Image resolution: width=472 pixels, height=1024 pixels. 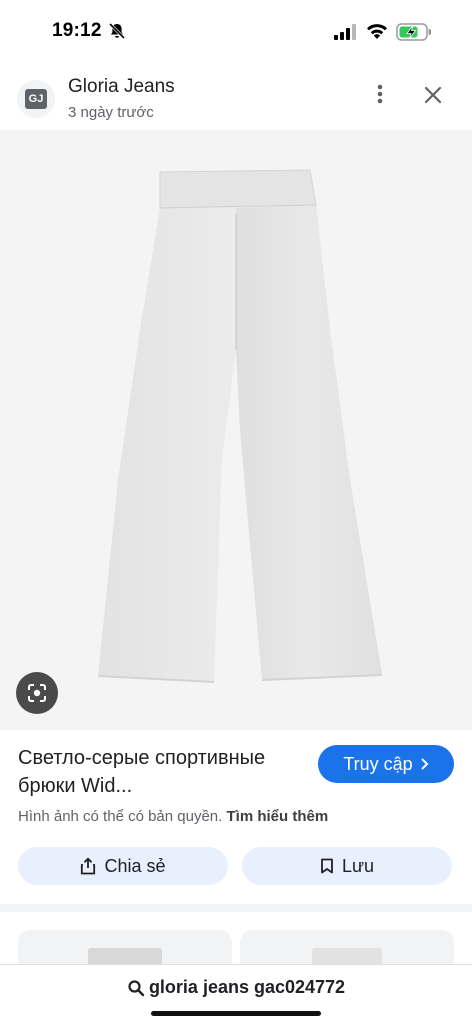 I want to click on share-label: Chia sẻ, so click(x=135, y=865).